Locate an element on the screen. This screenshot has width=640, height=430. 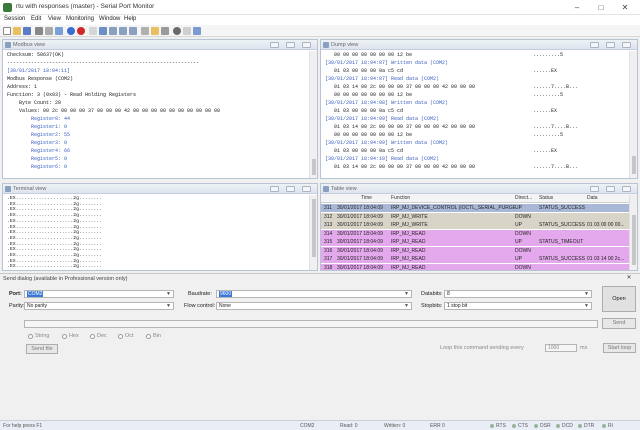
dump-line: [30/01/2017 18:04:10] Read data (COM2) is located at coordinates (382, 159).